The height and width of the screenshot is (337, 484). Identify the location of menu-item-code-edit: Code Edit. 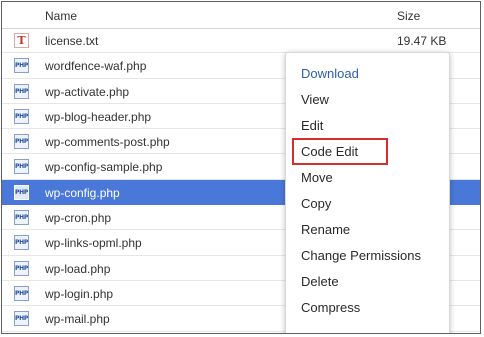
(329, 151).